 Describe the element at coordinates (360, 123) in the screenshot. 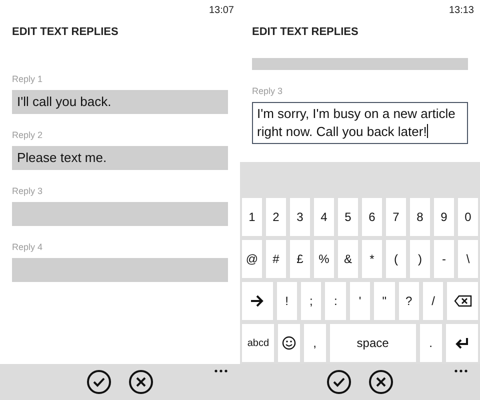

I see `text-field: I'm sorry, I'm busy on a new article right now. Call you back later!` at that location.